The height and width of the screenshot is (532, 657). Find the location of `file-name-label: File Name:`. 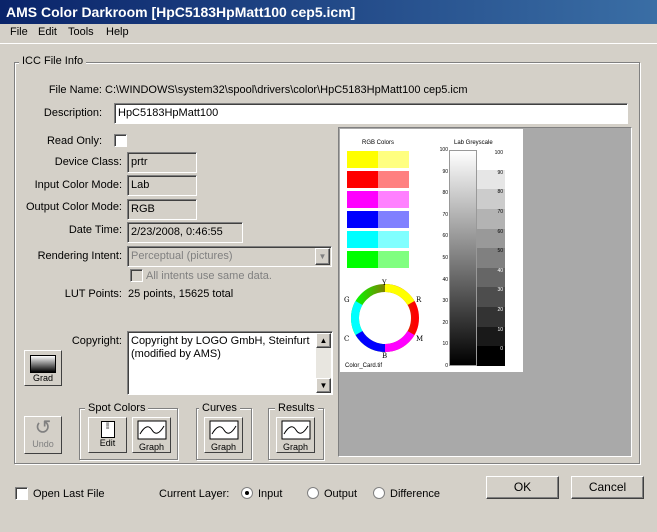

file-name-label: File Name: is located at coordinates (75, 90).